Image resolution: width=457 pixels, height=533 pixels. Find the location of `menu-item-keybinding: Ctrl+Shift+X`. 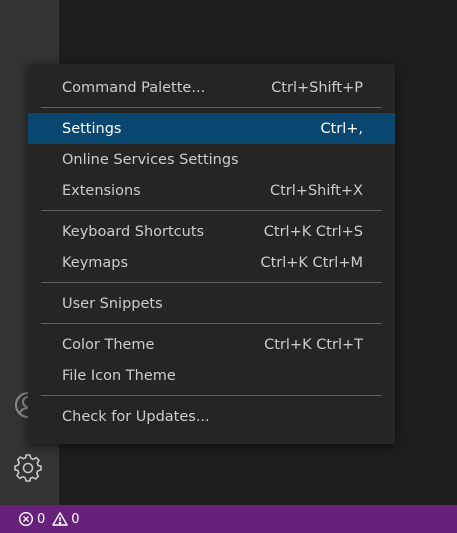

menu-item-keybinding: Ctrl+Shift+X is located at coordinates (316, 190).